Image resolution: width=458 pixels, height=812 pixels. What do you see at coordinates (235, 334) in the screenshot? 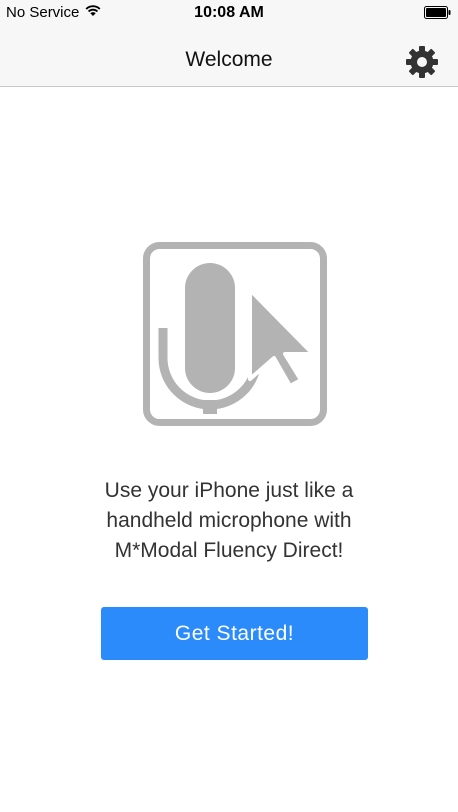
I see `microphone-cursor-icon` at bounding box center [235, 334].